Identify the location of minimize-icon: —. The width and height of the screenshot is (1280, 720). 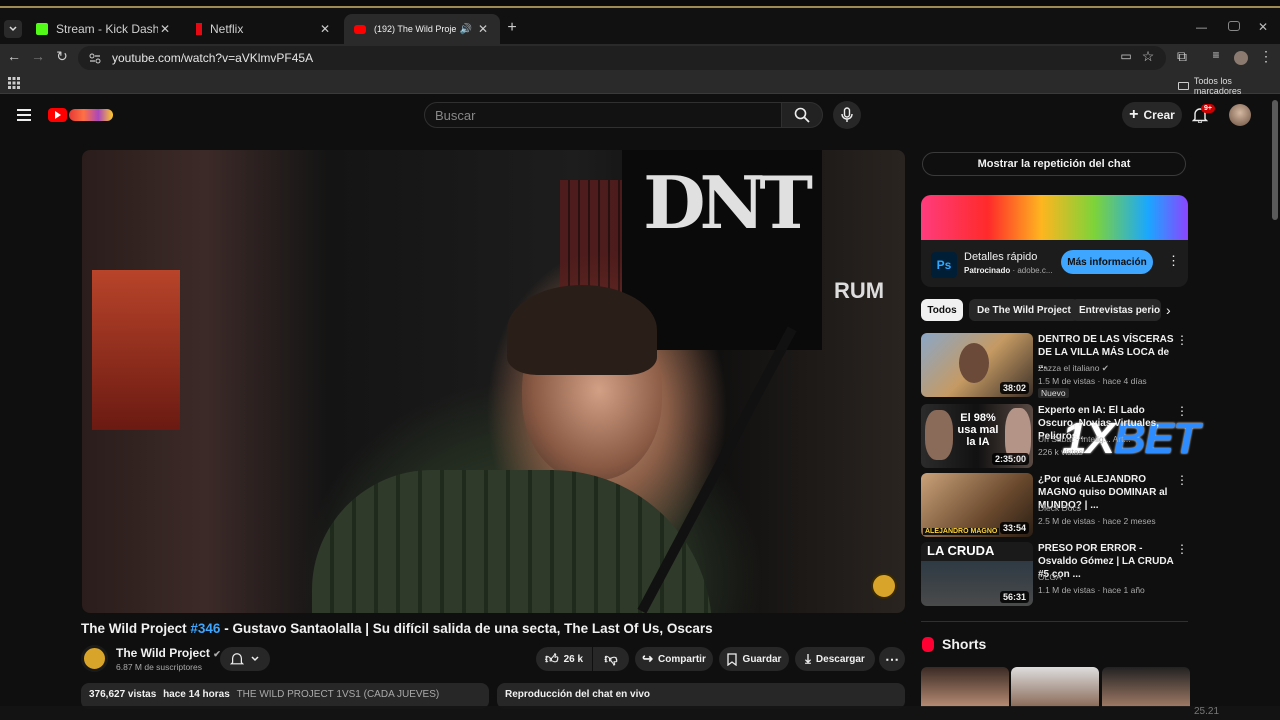
(1204, 28).